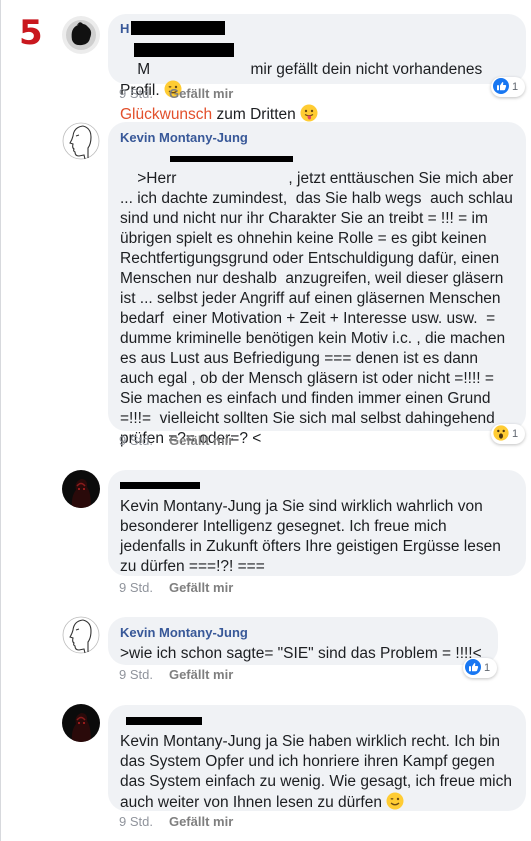  I want to click on author-name: H, so click(317, 28).